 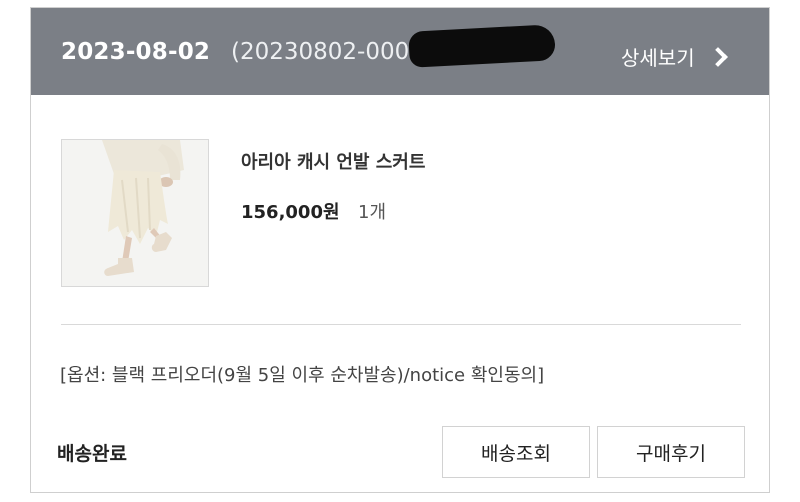 I want to click on detail-label: 상세보기, so click(x=658, y=58).